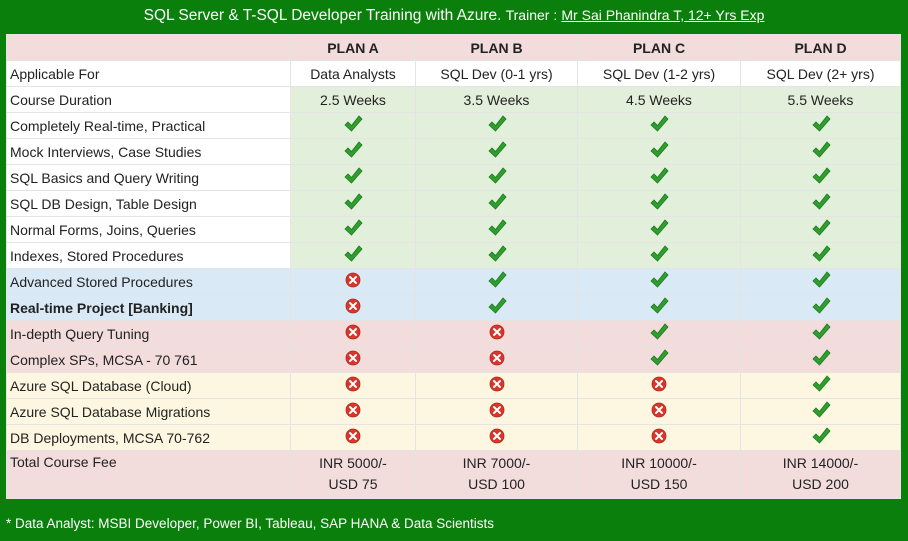 Image resolution: width=908 pixels, height=541 pixels. What do you see at coordinates (496, 463) in the screenshot?
I see `fee-inr: INR 7000/-` at bounding box center [496, 463].